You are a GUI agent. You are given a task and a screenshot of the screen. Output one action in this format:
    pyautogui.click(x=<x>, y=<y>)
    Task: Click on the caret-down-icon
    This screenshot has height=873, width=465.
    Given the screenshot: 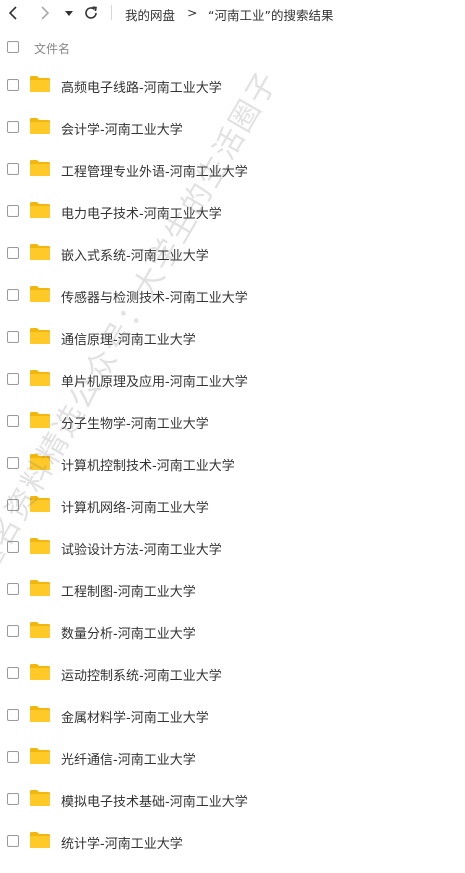 What is the action you would take?
    pyautogui.click(x=69, y=13)
    